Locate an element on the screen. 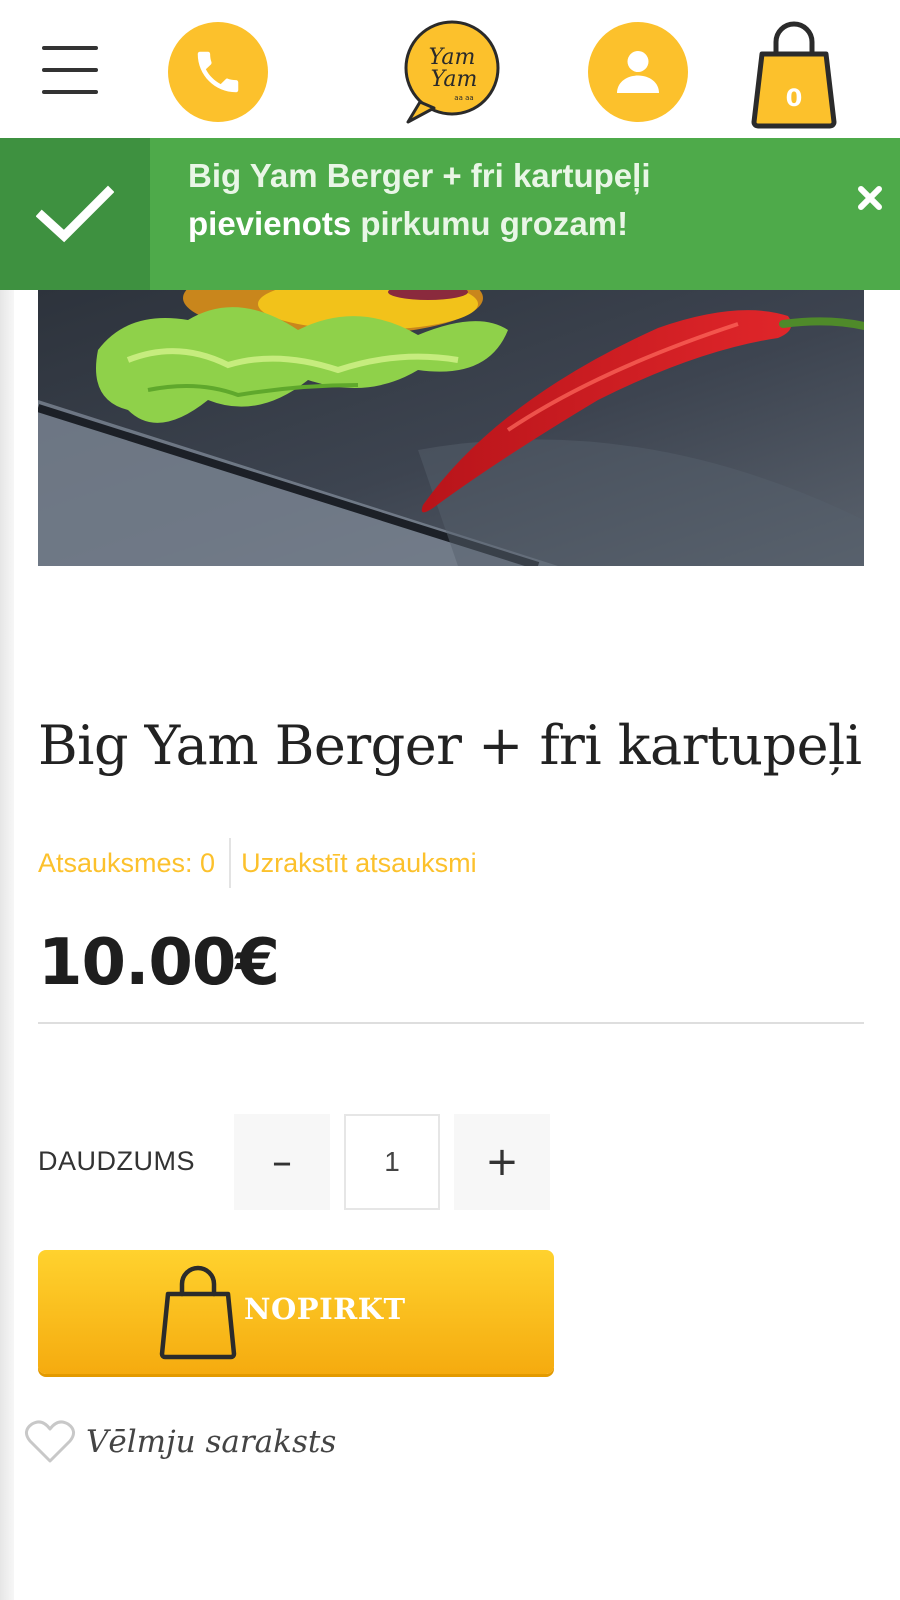 The height and width of the screenshot is (1600, 900). reviews-separator is located at coordinates (230, 863).